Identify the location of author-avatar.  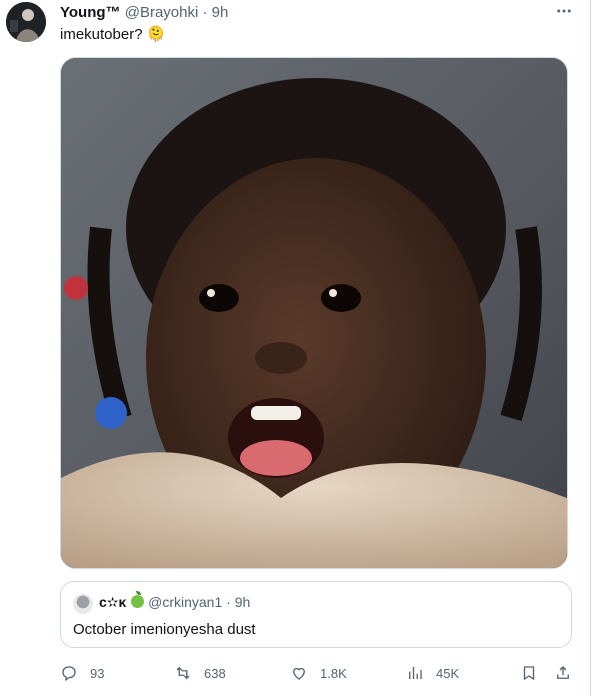
(26, 22).